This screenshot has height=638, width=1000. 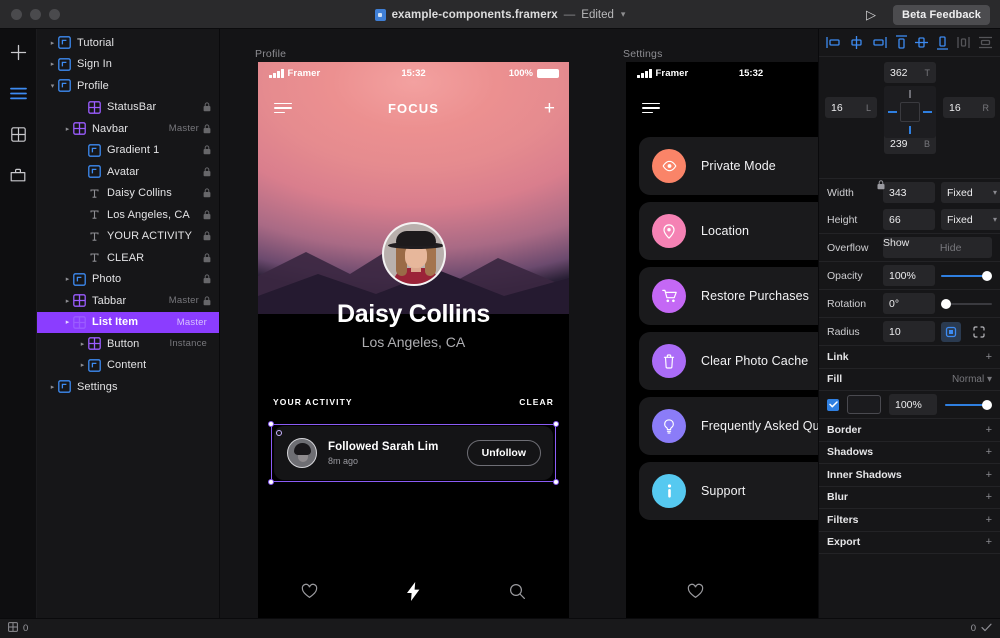 What do you see at coordinates (18, 134) in the screenshot?
I see `components-icon` at bounding box center [18, 134].